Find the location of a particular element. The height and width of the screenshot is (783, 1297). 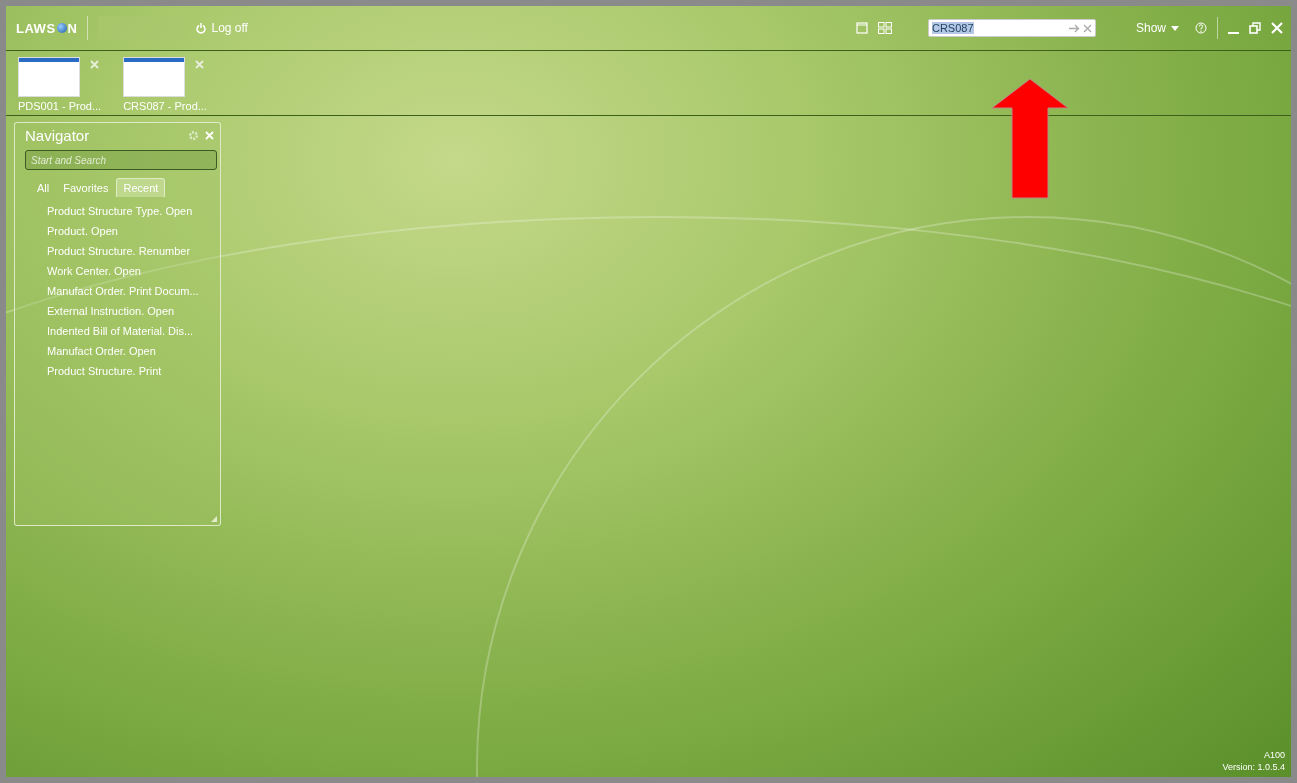

tab: Recent is located at coordinates (141, 187).